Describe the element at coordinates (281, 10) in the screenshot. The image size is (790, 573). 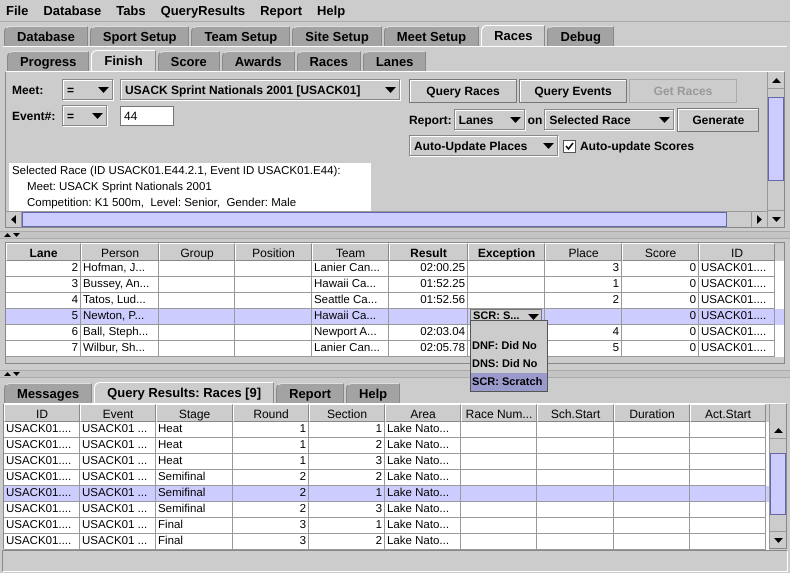
I see `menu-item: Report` at that location.